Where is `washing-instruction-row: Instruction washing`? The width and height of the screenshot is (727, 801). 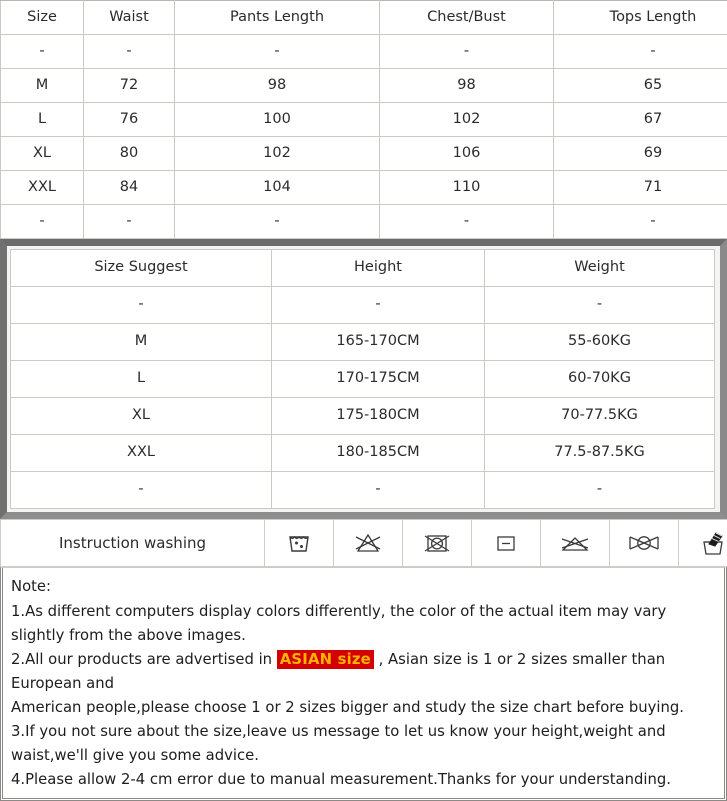
washing-instruction-row: Instruction washing is located at coordinates (364, 543).